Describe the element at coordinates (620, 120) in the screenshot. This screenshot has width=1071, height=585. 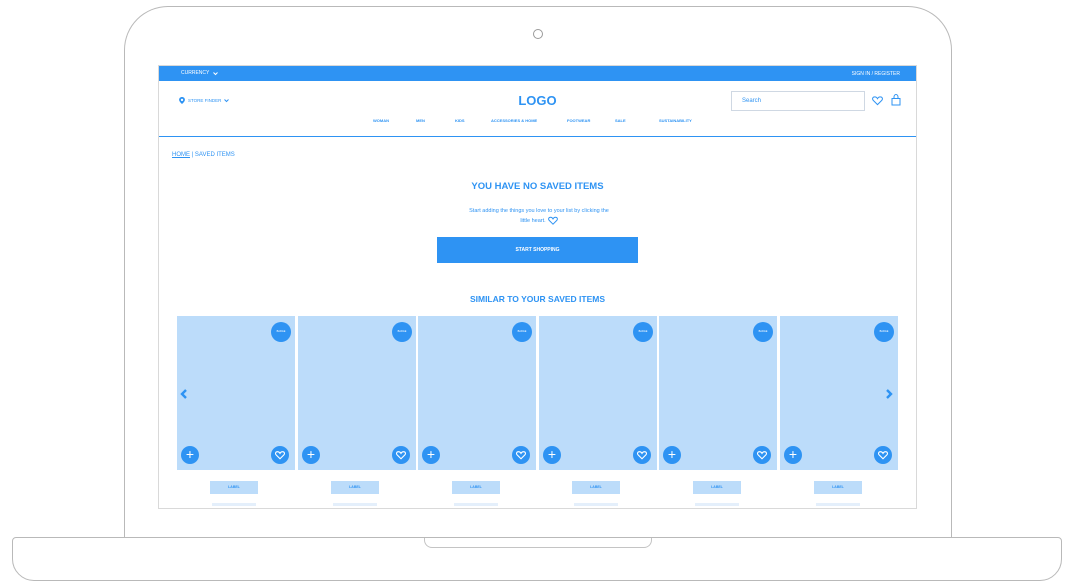
I see `nav-item-sale: SALE` at that location.